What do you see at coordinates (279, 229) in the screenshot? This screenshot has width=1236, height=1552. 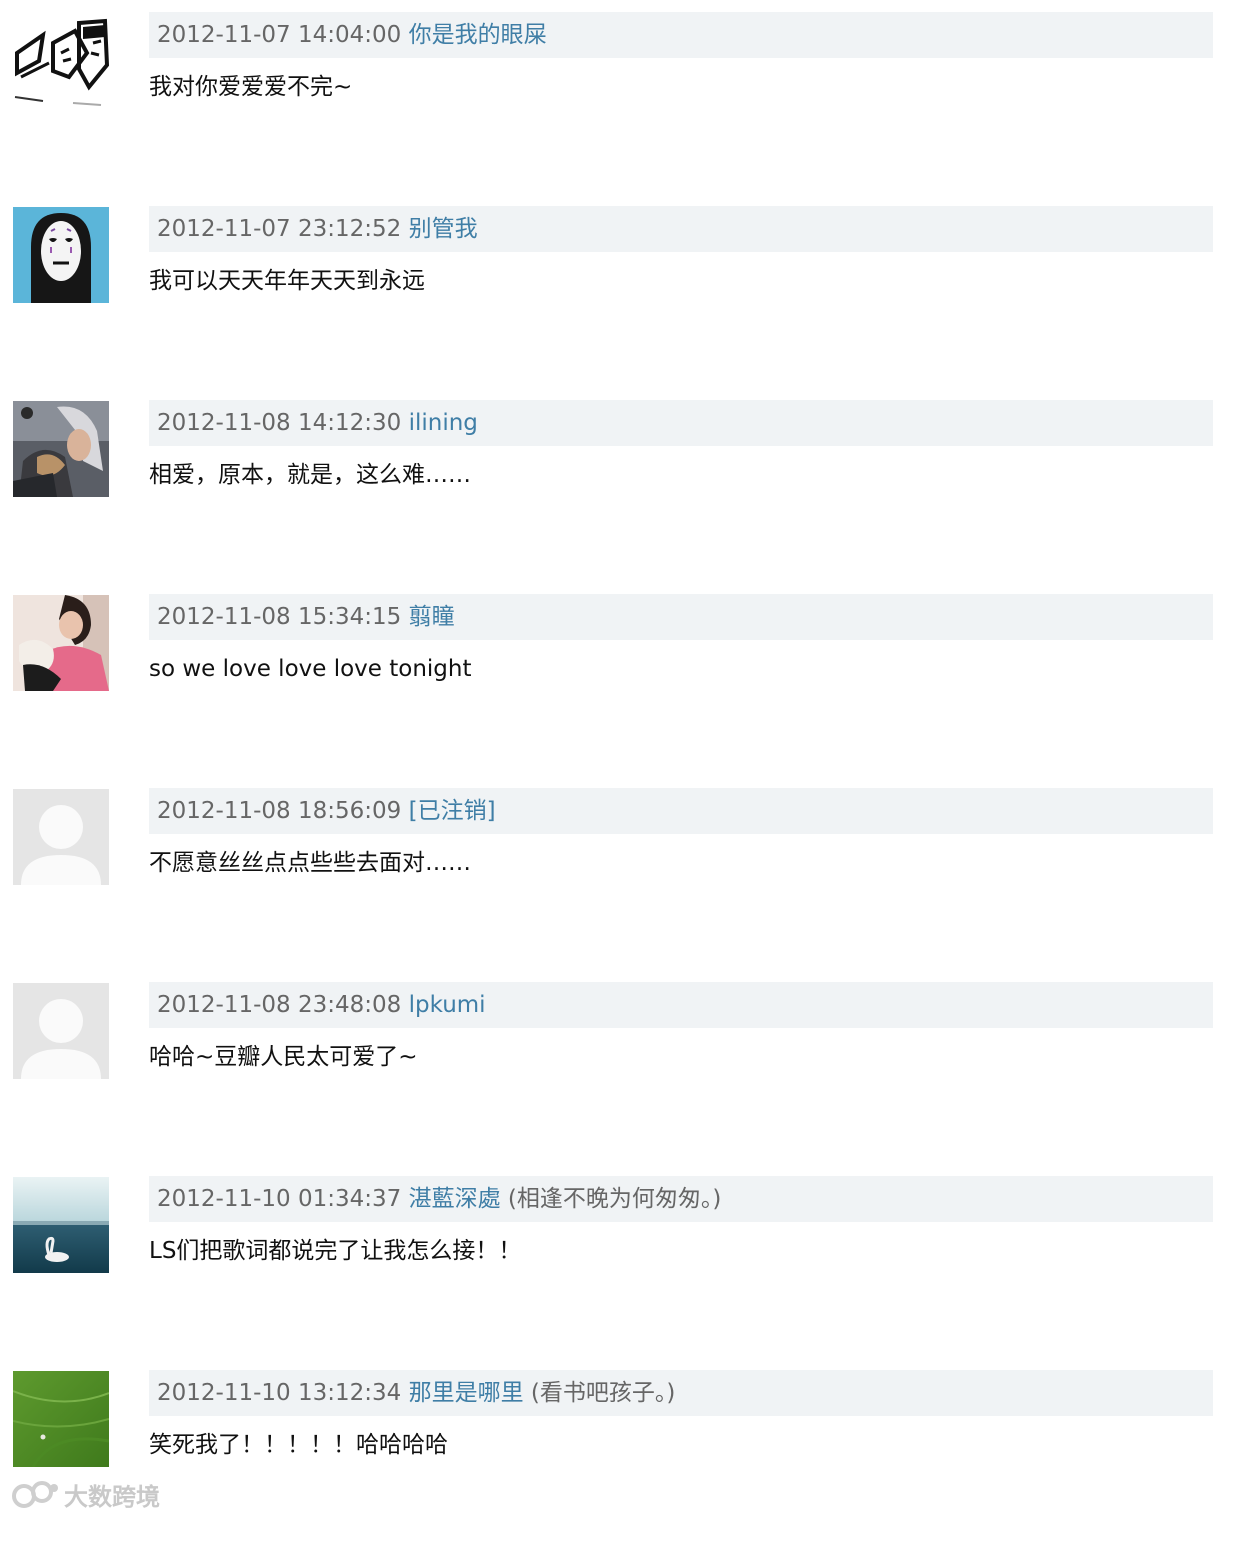 I see `comment-timestamp: 2012-11-07 23:12:52` at bounding box center [279, 229].